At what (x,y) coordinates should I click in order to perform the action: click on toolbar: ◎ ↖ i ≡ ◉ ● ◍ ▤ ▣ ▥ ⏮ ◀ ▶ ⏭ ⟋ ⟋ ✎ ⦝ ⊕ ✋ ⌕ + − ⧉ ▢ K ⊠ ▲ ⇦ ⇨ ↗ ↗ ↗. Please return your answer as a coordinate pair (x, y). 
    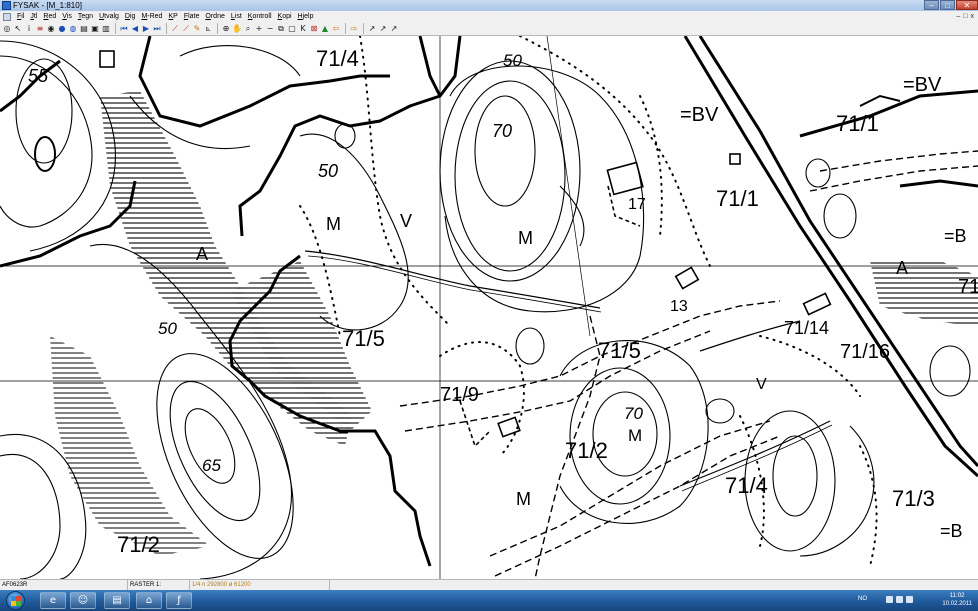
    Looking at the image, I should click on (489, 29).